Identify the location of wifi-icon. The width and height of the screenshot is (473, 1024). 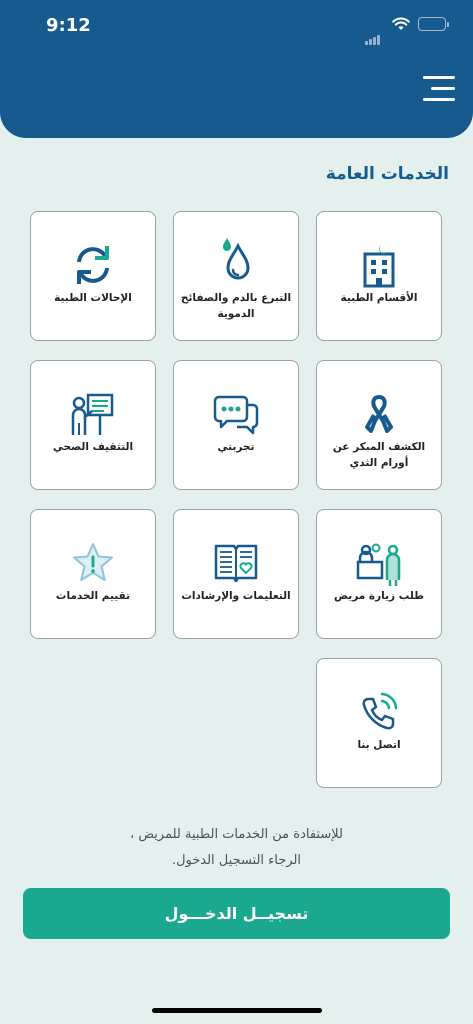
(401, 25).